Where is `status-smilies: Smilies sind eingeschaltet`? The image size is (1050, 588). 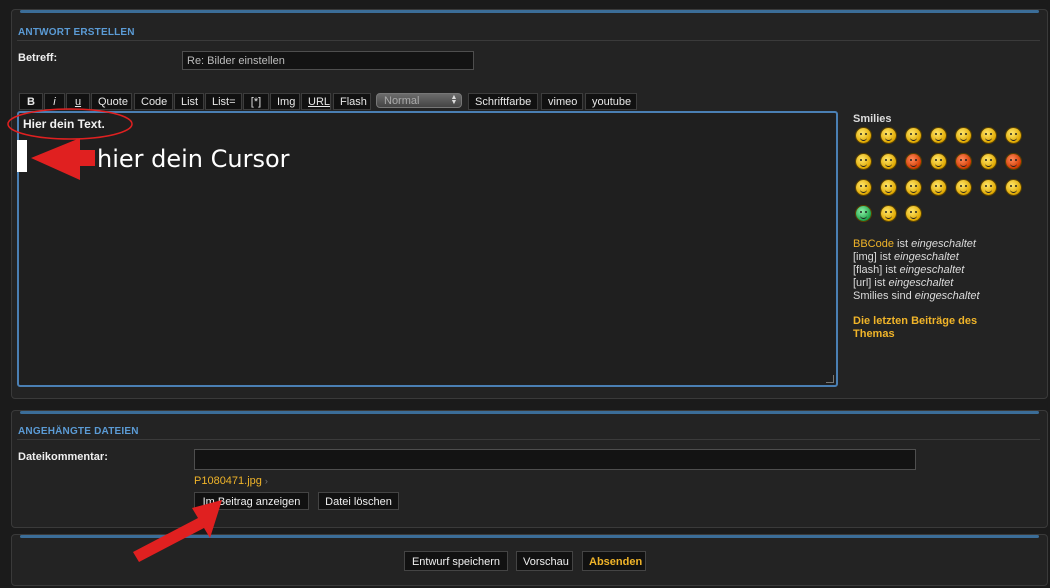 status-smilies: Smilies sind eingeschaltet is located at coordinates (916, 296).